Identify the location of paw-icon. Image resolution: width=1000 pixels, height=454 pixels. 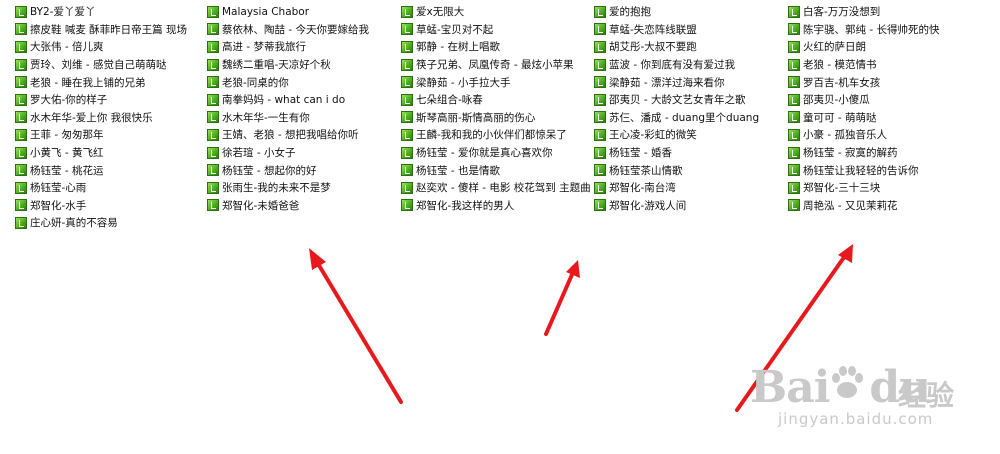
(847, 382).